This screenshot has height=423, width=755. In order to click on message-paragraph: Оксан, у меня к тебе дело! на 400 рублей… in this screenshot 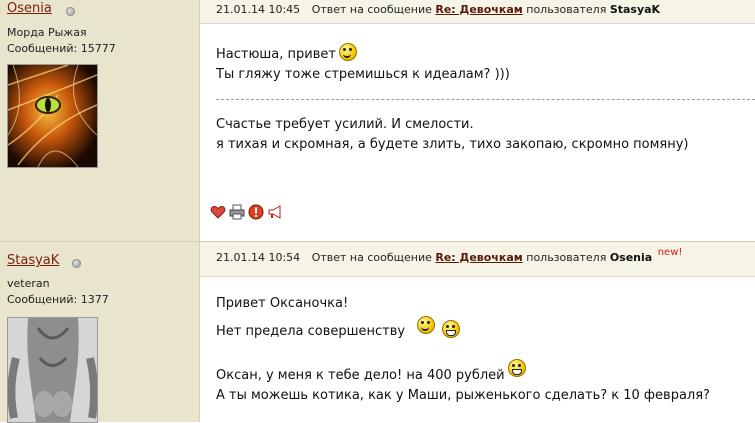, I will do `click(463, 382)`.